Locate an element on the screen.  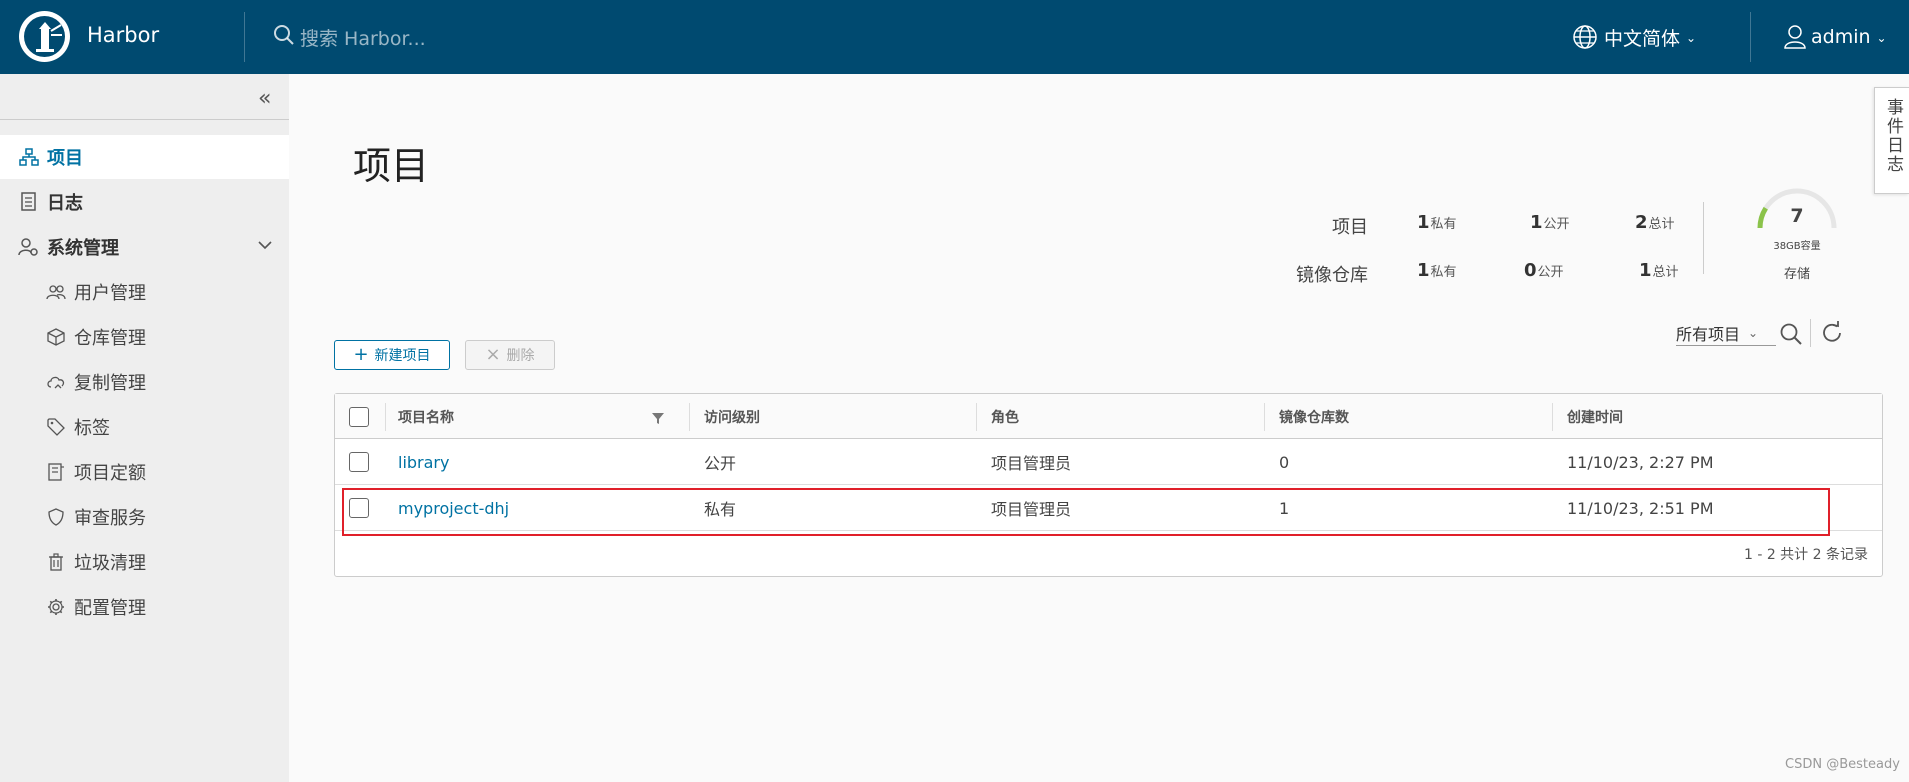
column-header-role: 角色 is located at coordinates (1005, 416).